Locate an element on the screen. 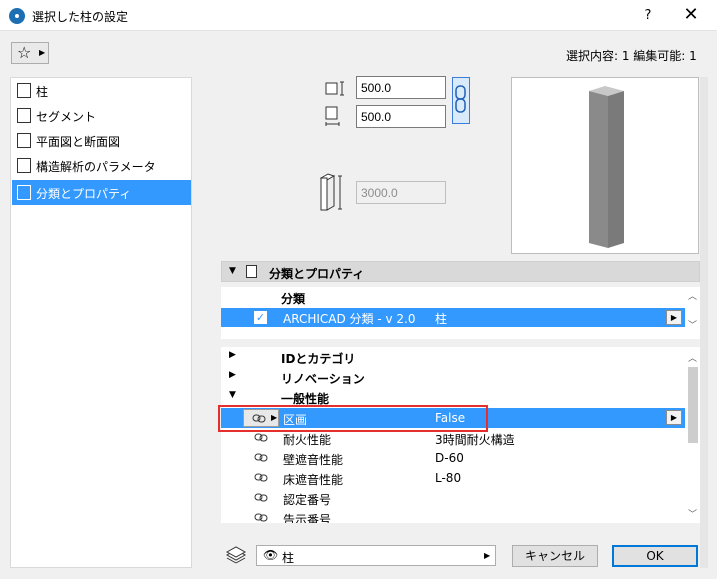  sidebar-item-floor-plan: 平面図と断面図 is located at coordinates (101, 140).